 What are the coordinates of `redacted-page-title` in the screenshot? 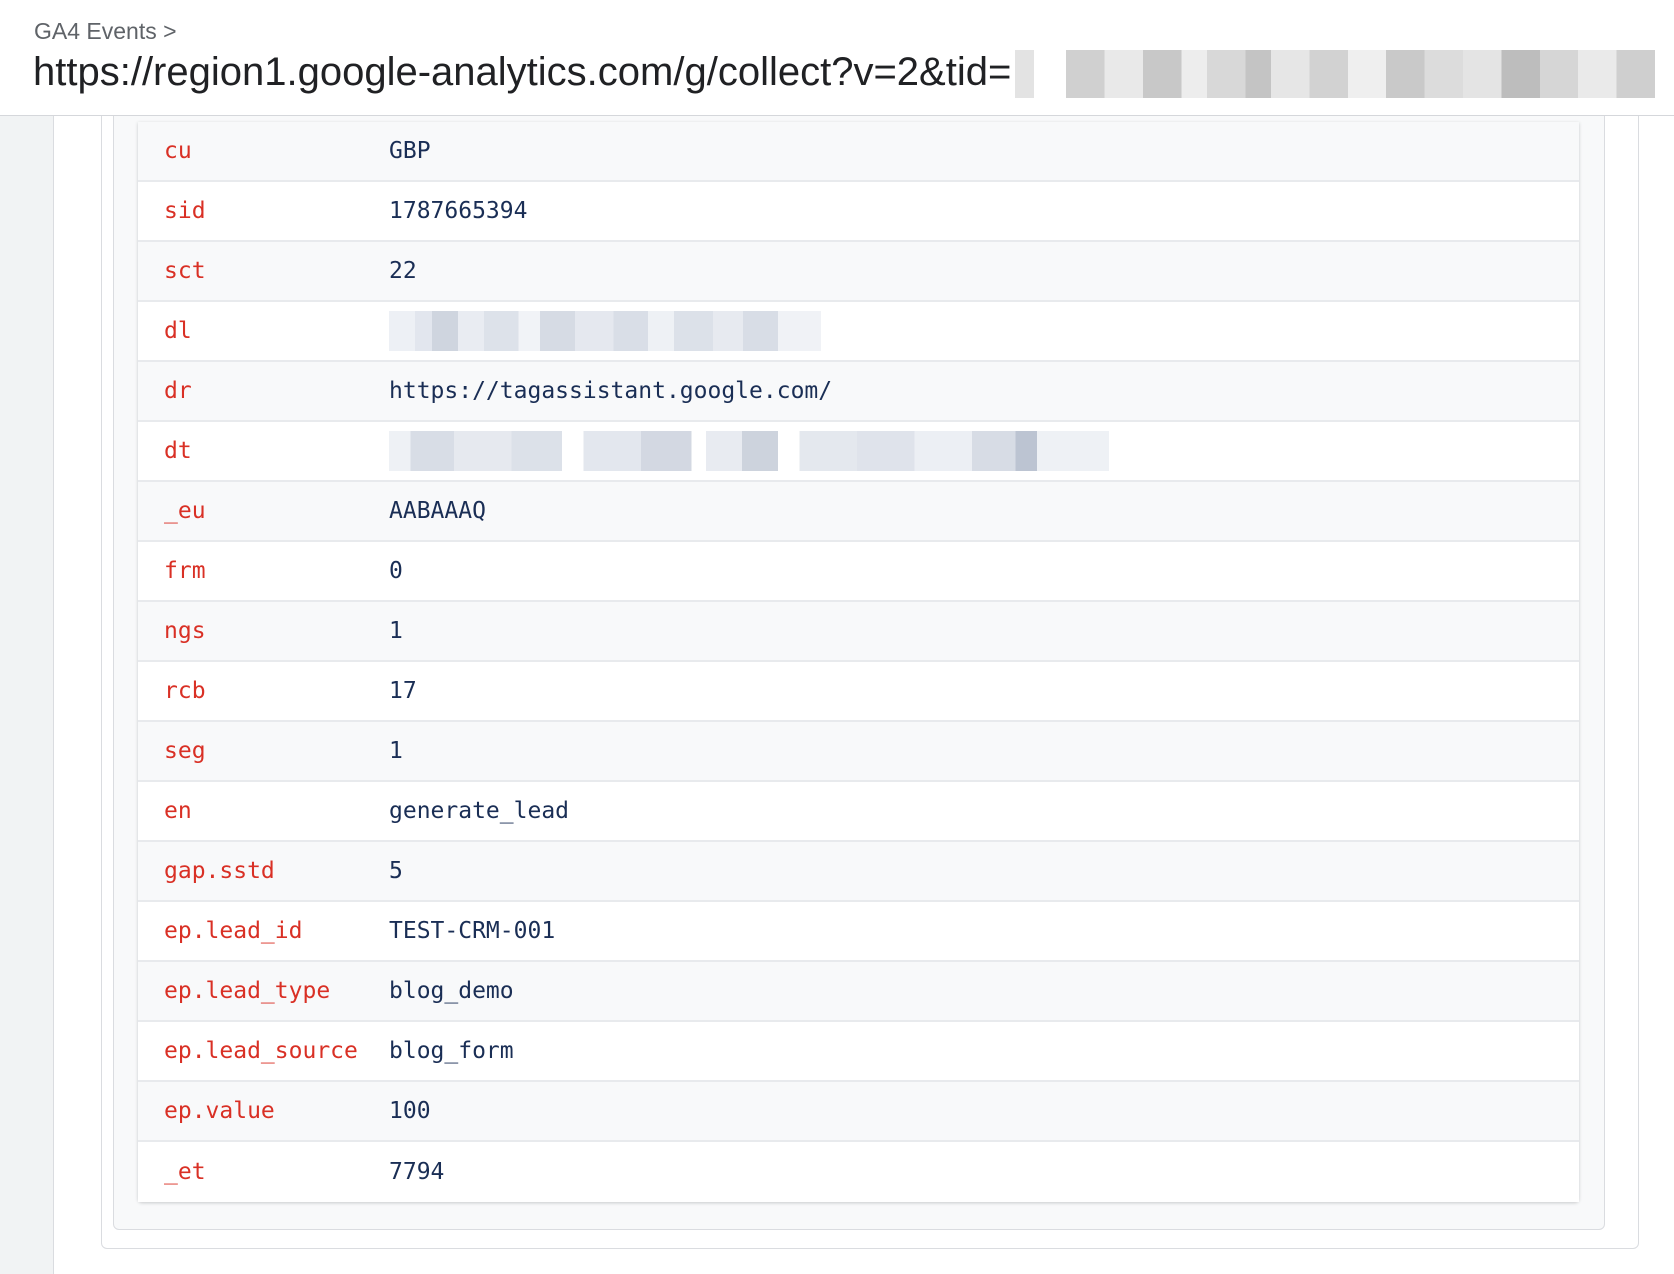 It's located at (749, 451).